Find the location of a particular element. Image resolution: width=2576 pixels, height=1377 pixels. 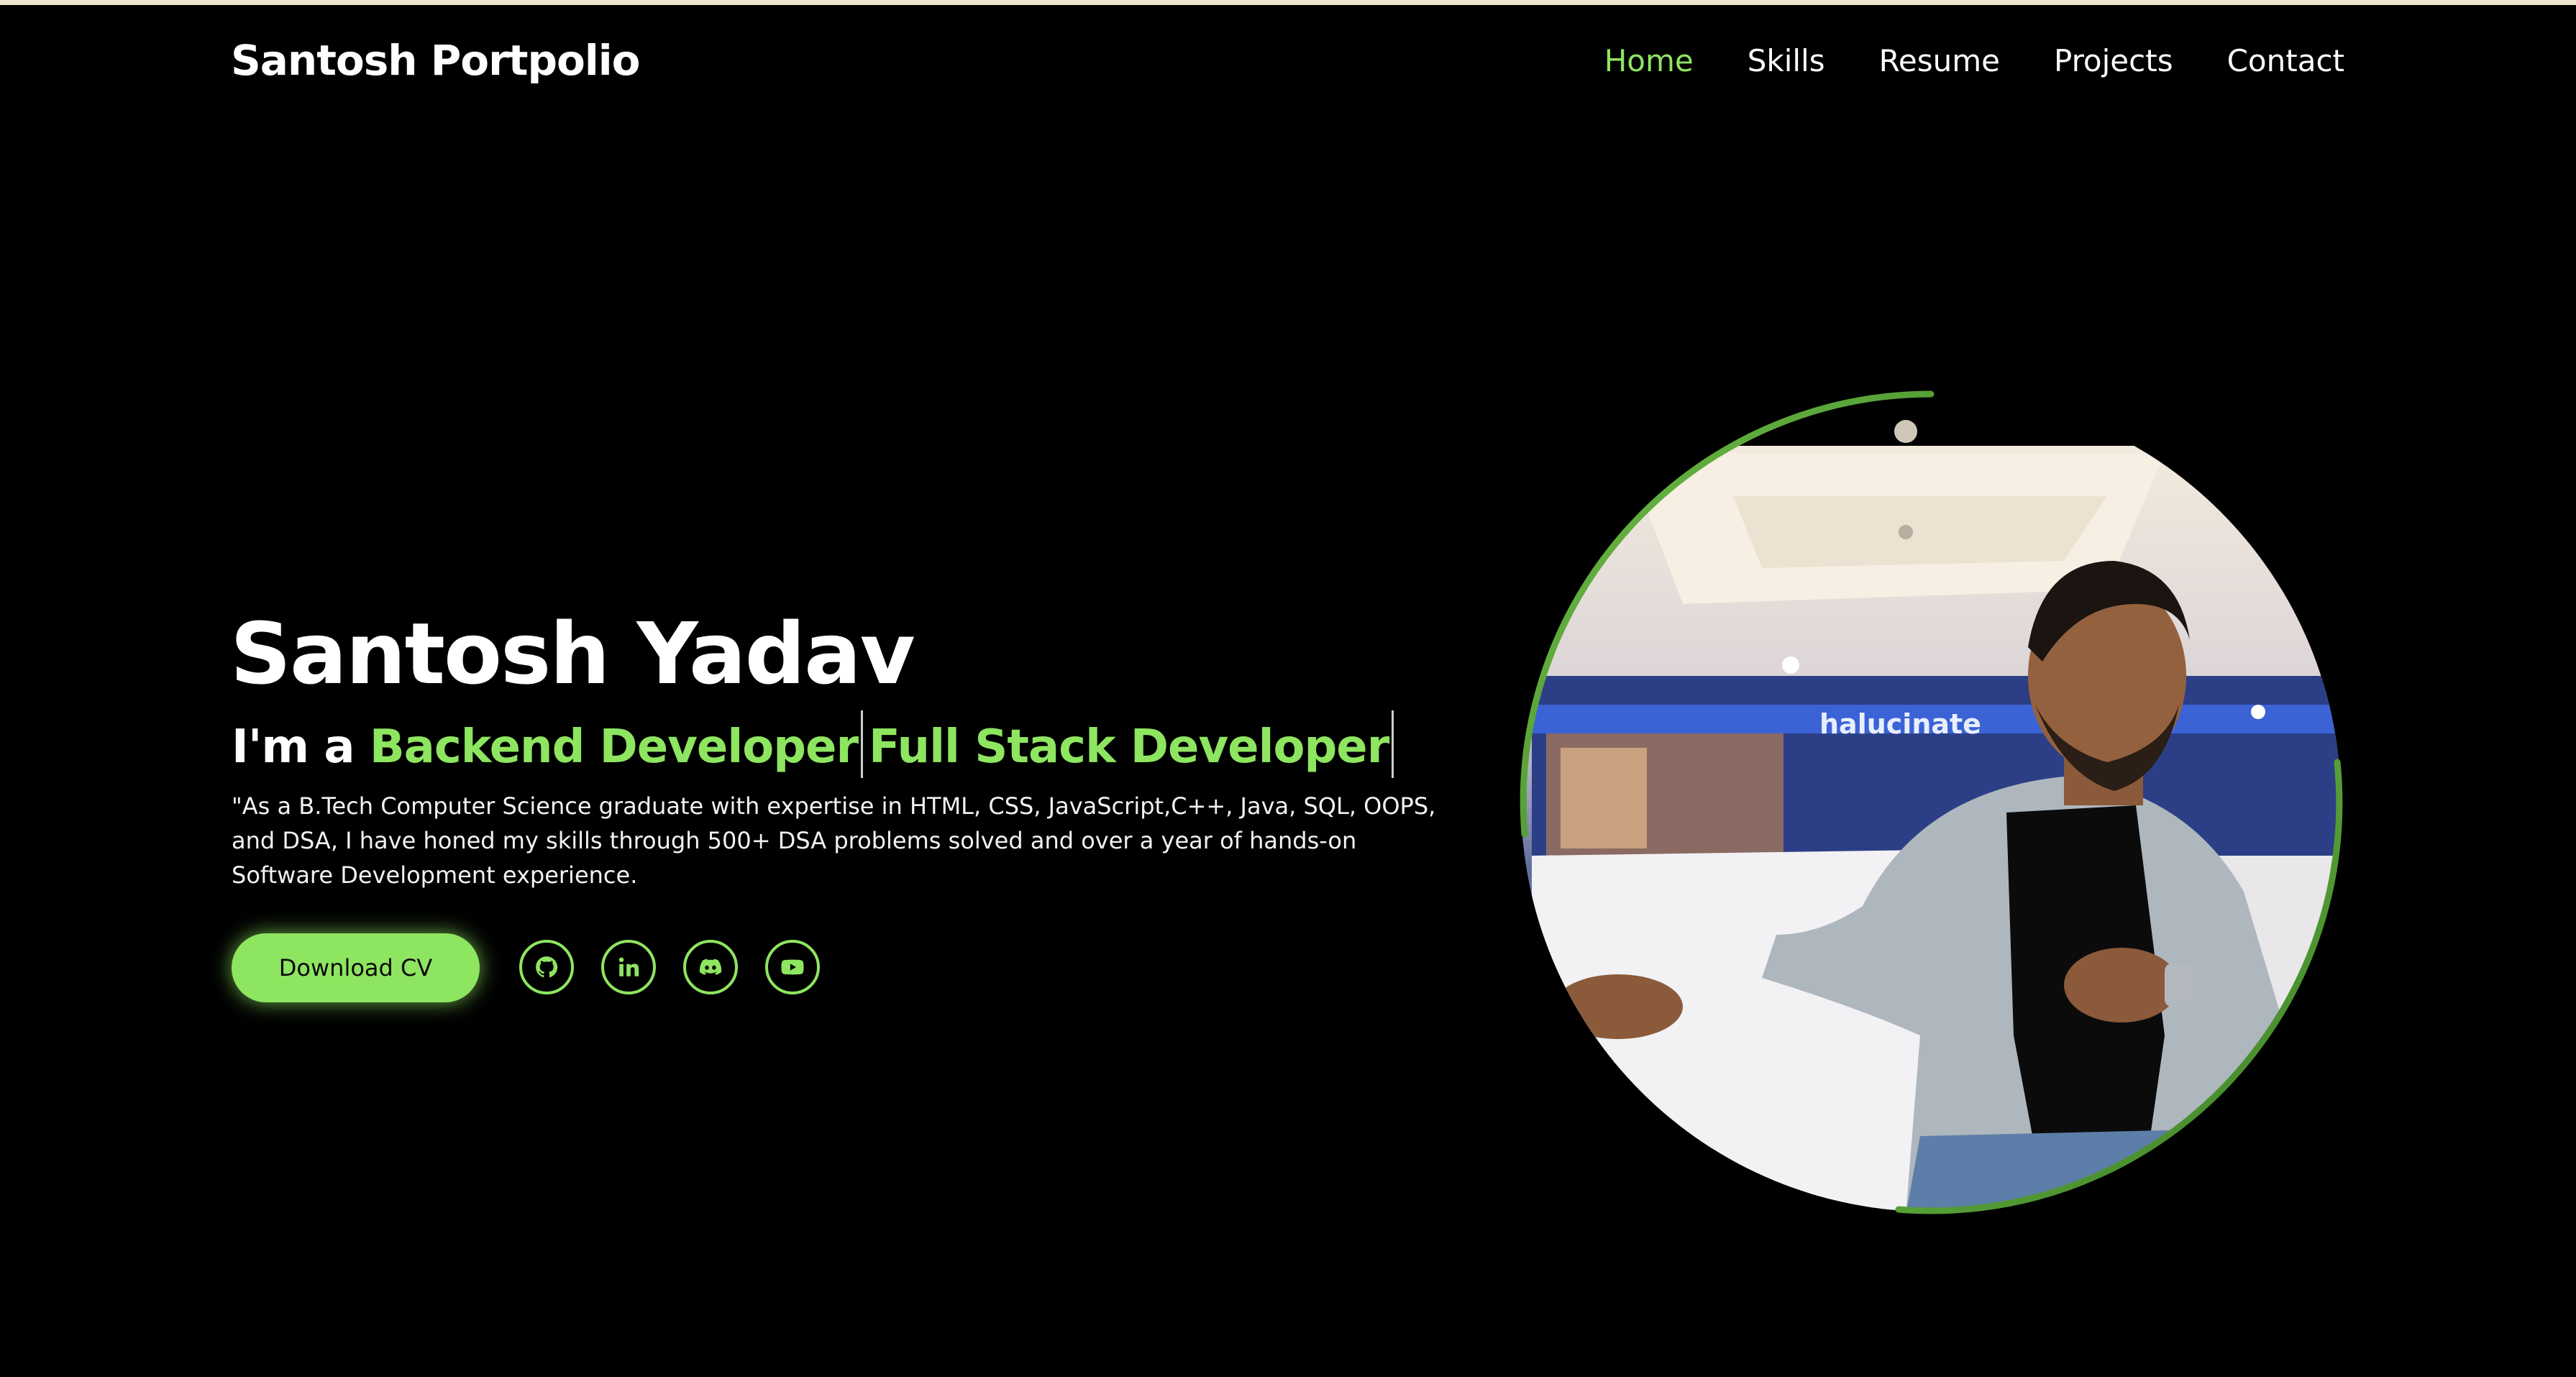

role-prefix: I'm a is located at coordinates (301, 747).